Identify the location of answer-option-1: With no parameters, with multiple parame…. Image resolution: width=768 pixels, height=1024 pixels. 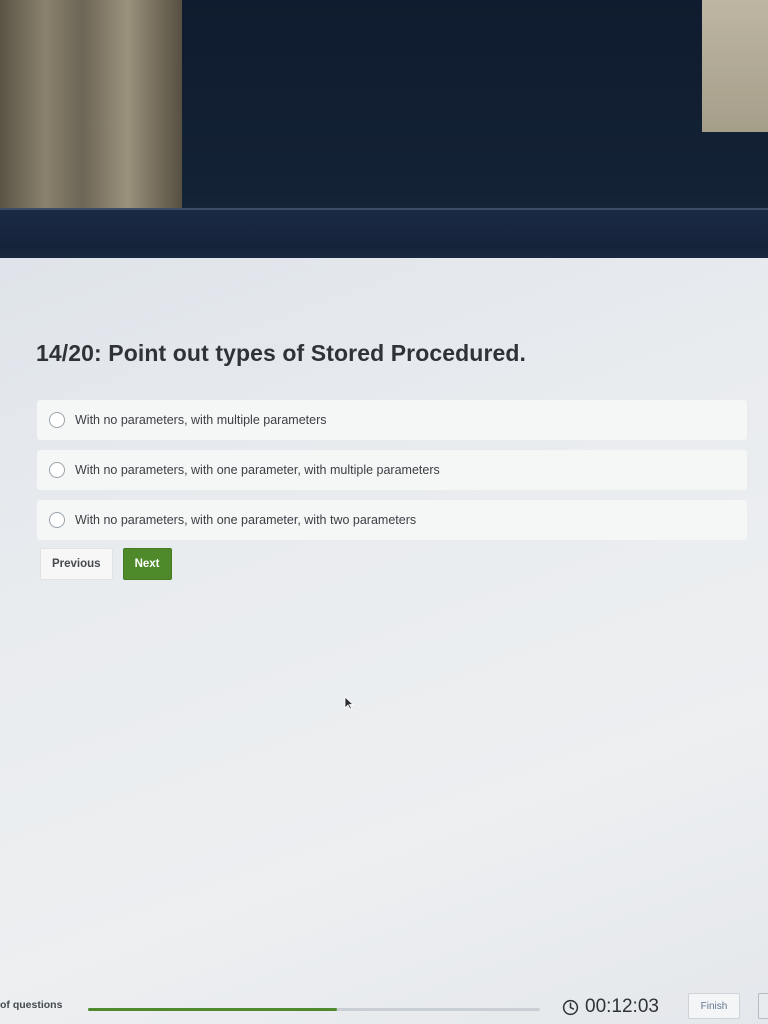
(392, 420).